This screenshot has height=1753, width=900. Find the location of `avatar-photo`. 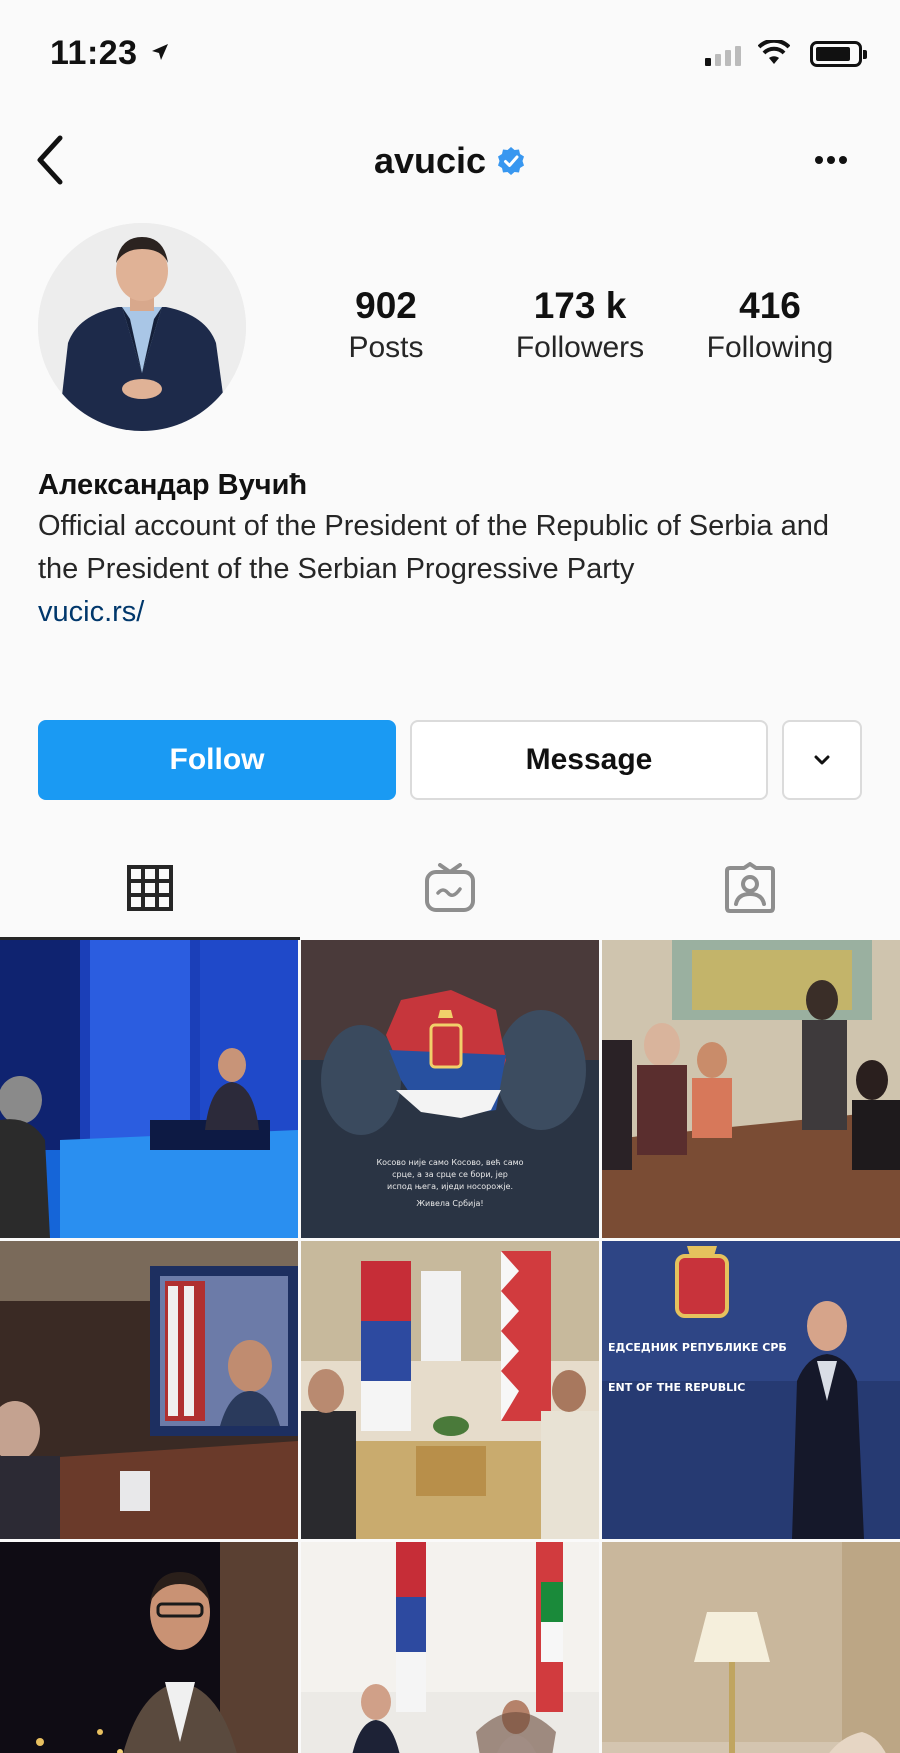

avatar-photo is located at coordinates (142, 327).